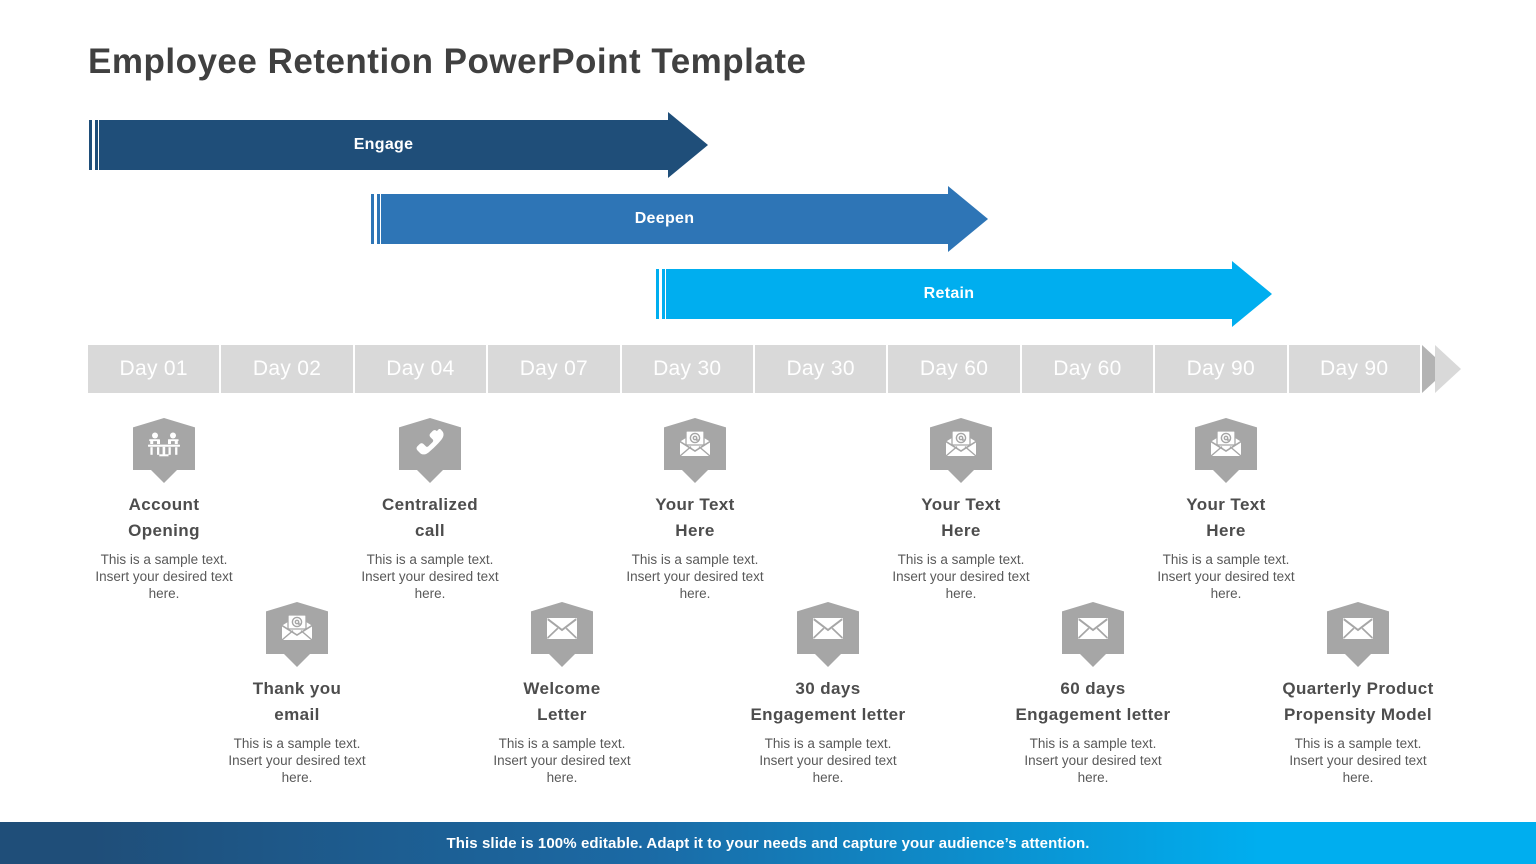 This screenshot has height=864, width=1536. Describe the element at coordinates (1447, 369) in the screenshot. I see `chevron-right-icon` at that location.